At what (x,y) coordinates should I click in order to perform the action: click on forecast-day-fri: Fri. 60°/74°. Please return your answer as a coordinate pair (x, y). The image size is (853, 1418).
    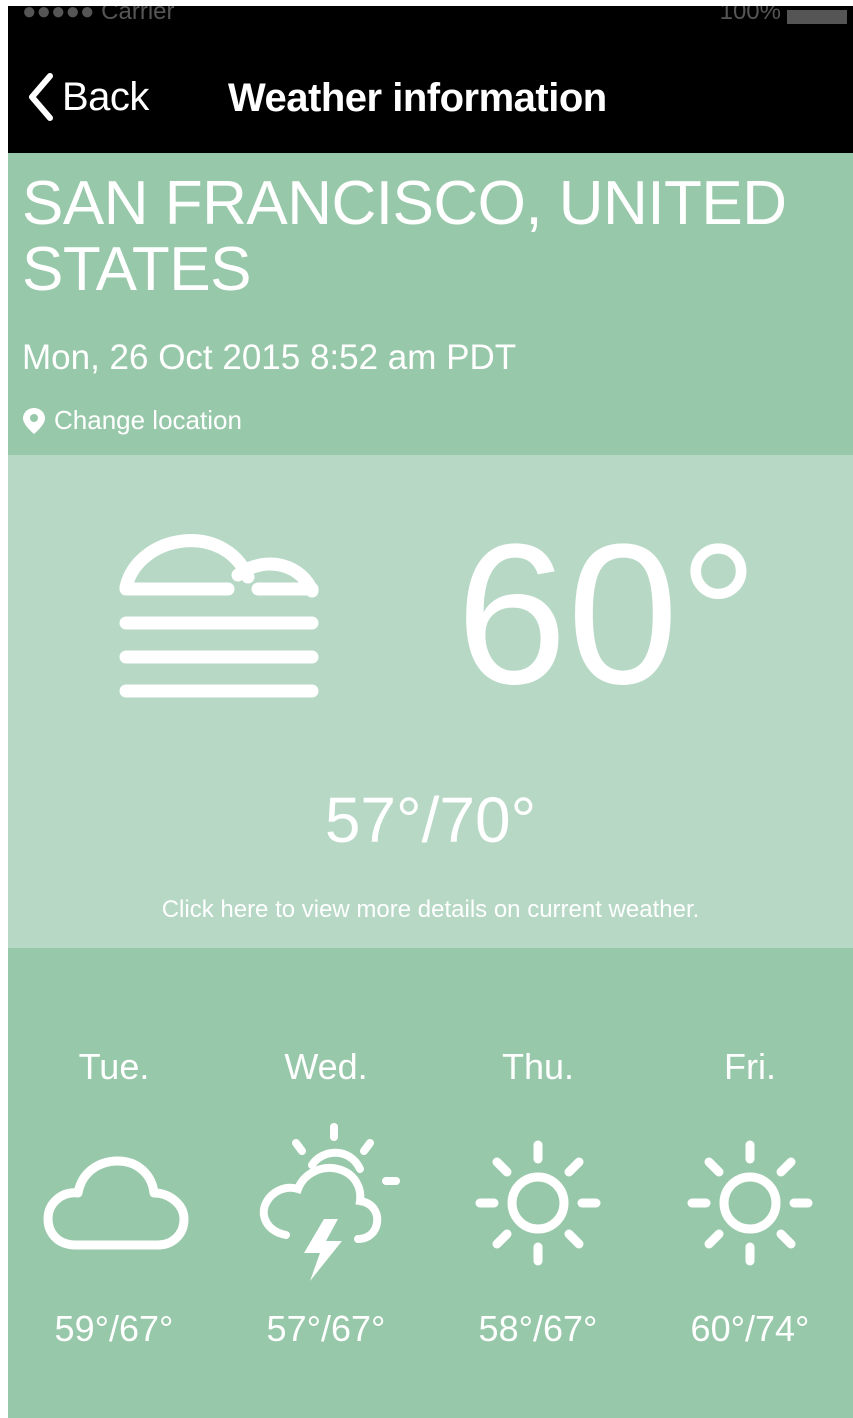
    Looking at the image, I should click on (748, 1183).